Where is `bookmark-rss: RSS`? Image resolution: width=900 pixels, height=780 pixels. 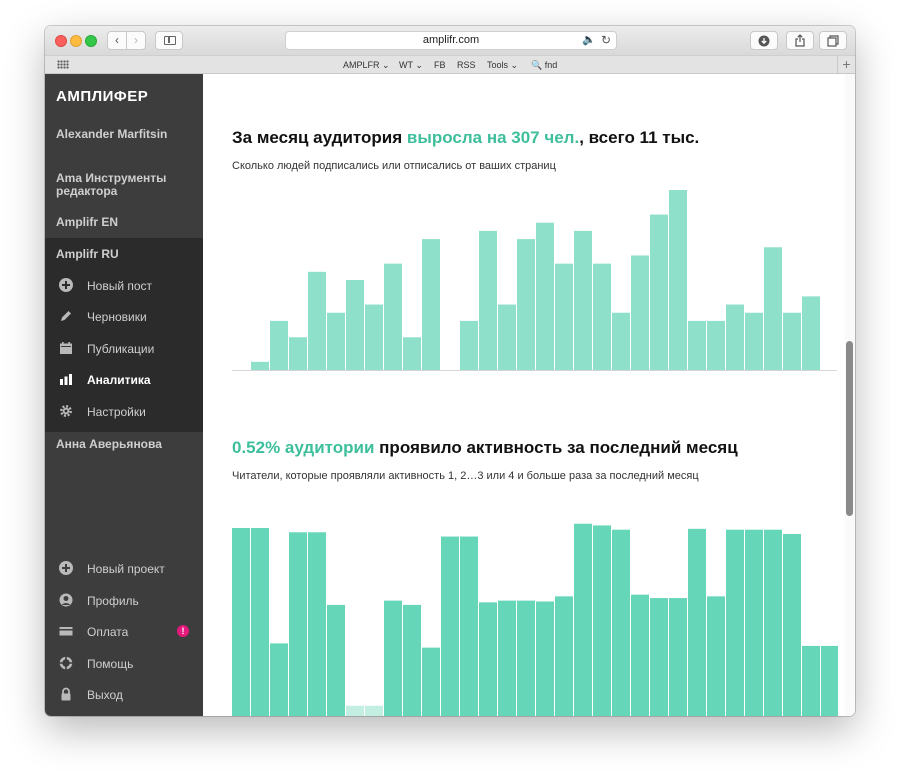
bookmark-rss: RSS is located at coordinates (466, 65).